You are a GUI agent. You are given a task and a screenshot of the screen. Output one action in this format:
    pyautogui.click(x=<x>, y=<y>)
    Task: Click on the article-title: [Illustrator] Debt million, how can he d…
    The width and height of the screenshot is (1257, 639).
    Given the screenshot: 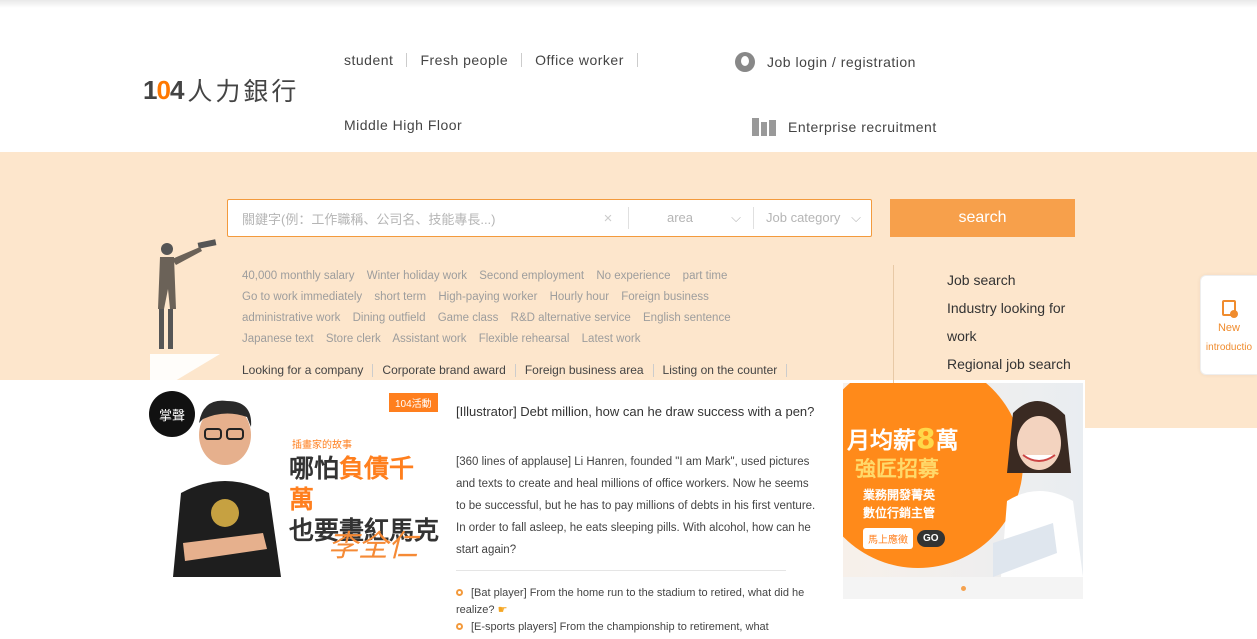 What is the action you would take?
    pyautogui.click(x=636, y=411)
    